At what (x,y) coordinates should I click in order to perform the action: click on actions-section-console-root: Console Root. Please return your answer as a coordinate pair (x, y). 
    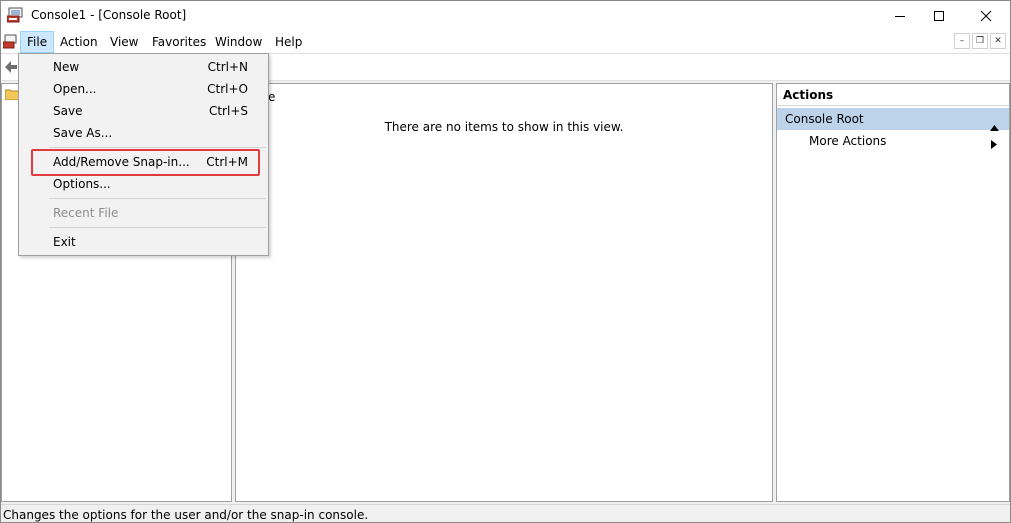
    Looking at the image, I should click on (893, 119).